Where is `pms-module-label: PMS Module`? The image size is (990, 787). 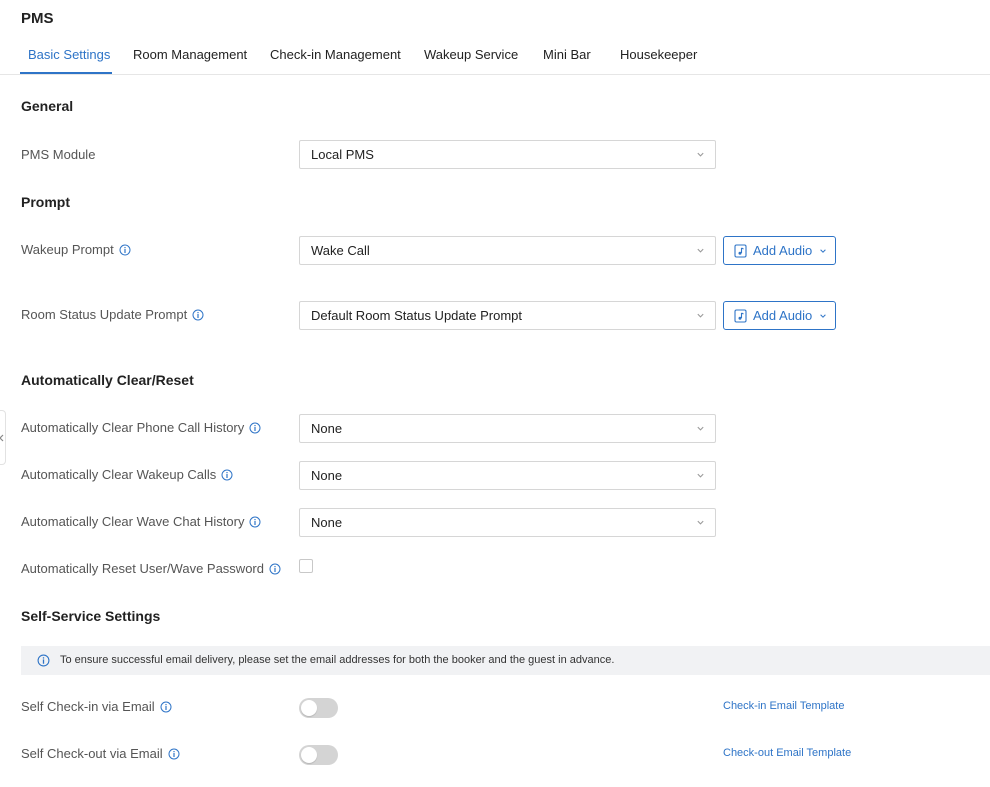
pms-module-label: PMS Module is located at coordinates (58, 154).